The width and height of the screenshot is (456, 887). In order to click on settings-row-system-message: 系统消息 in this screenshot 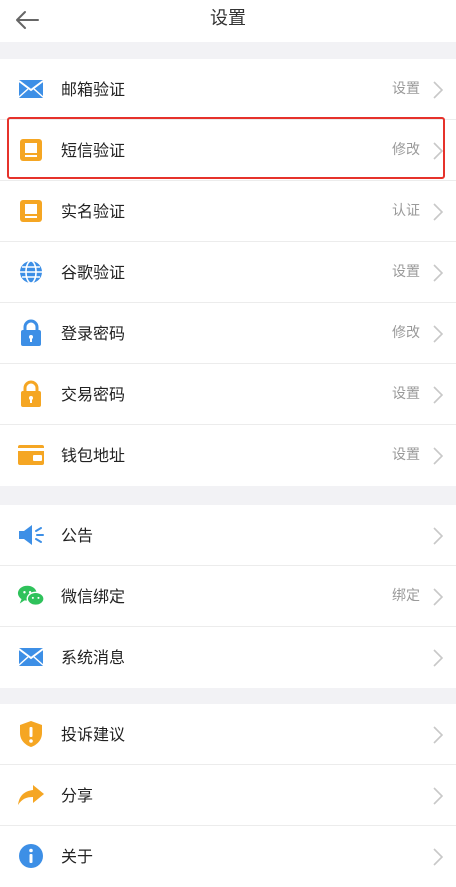, I will do `click(228, 657)`.